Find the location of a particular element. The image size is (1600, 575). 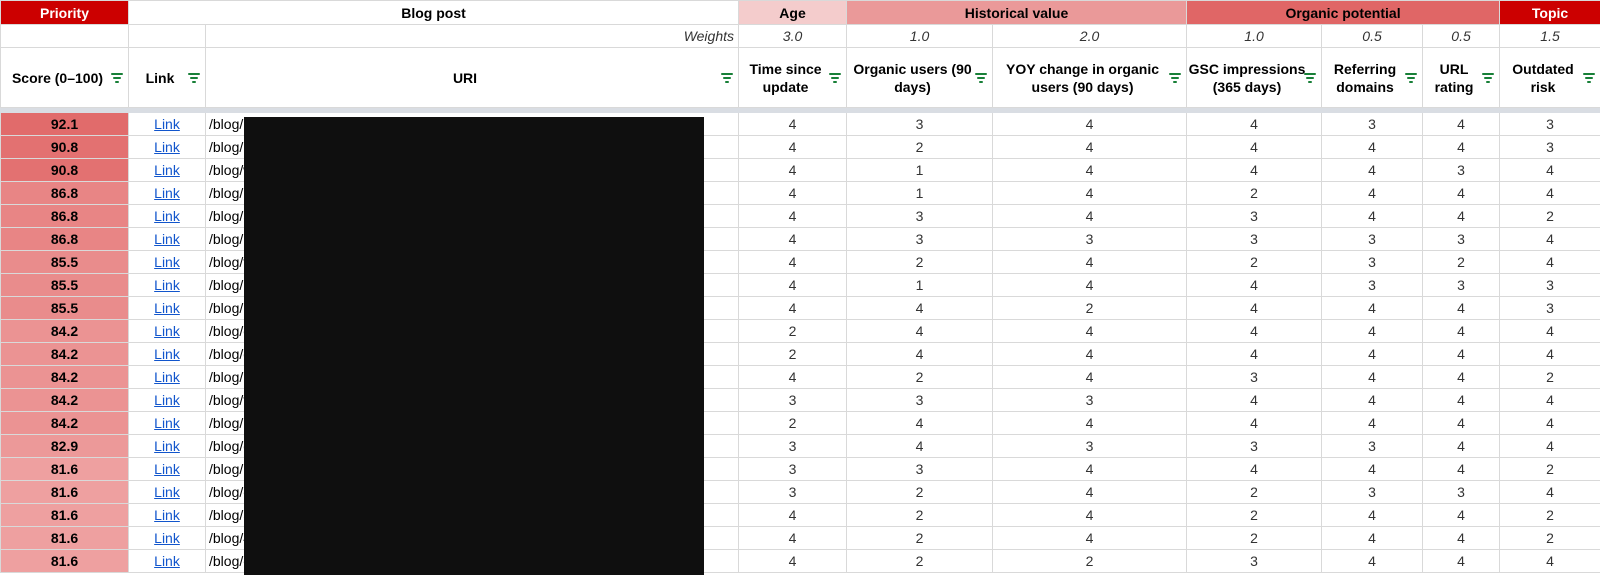

weight-organic-users: 1.0 is located at coordinates (920, 36).